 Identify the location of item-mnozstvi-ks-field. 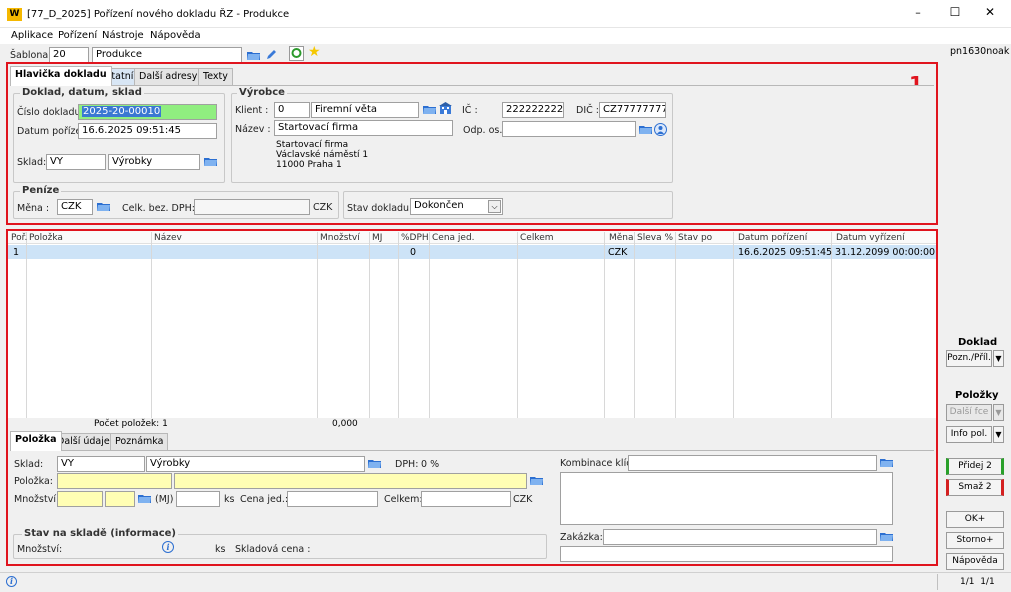
(198, 499).